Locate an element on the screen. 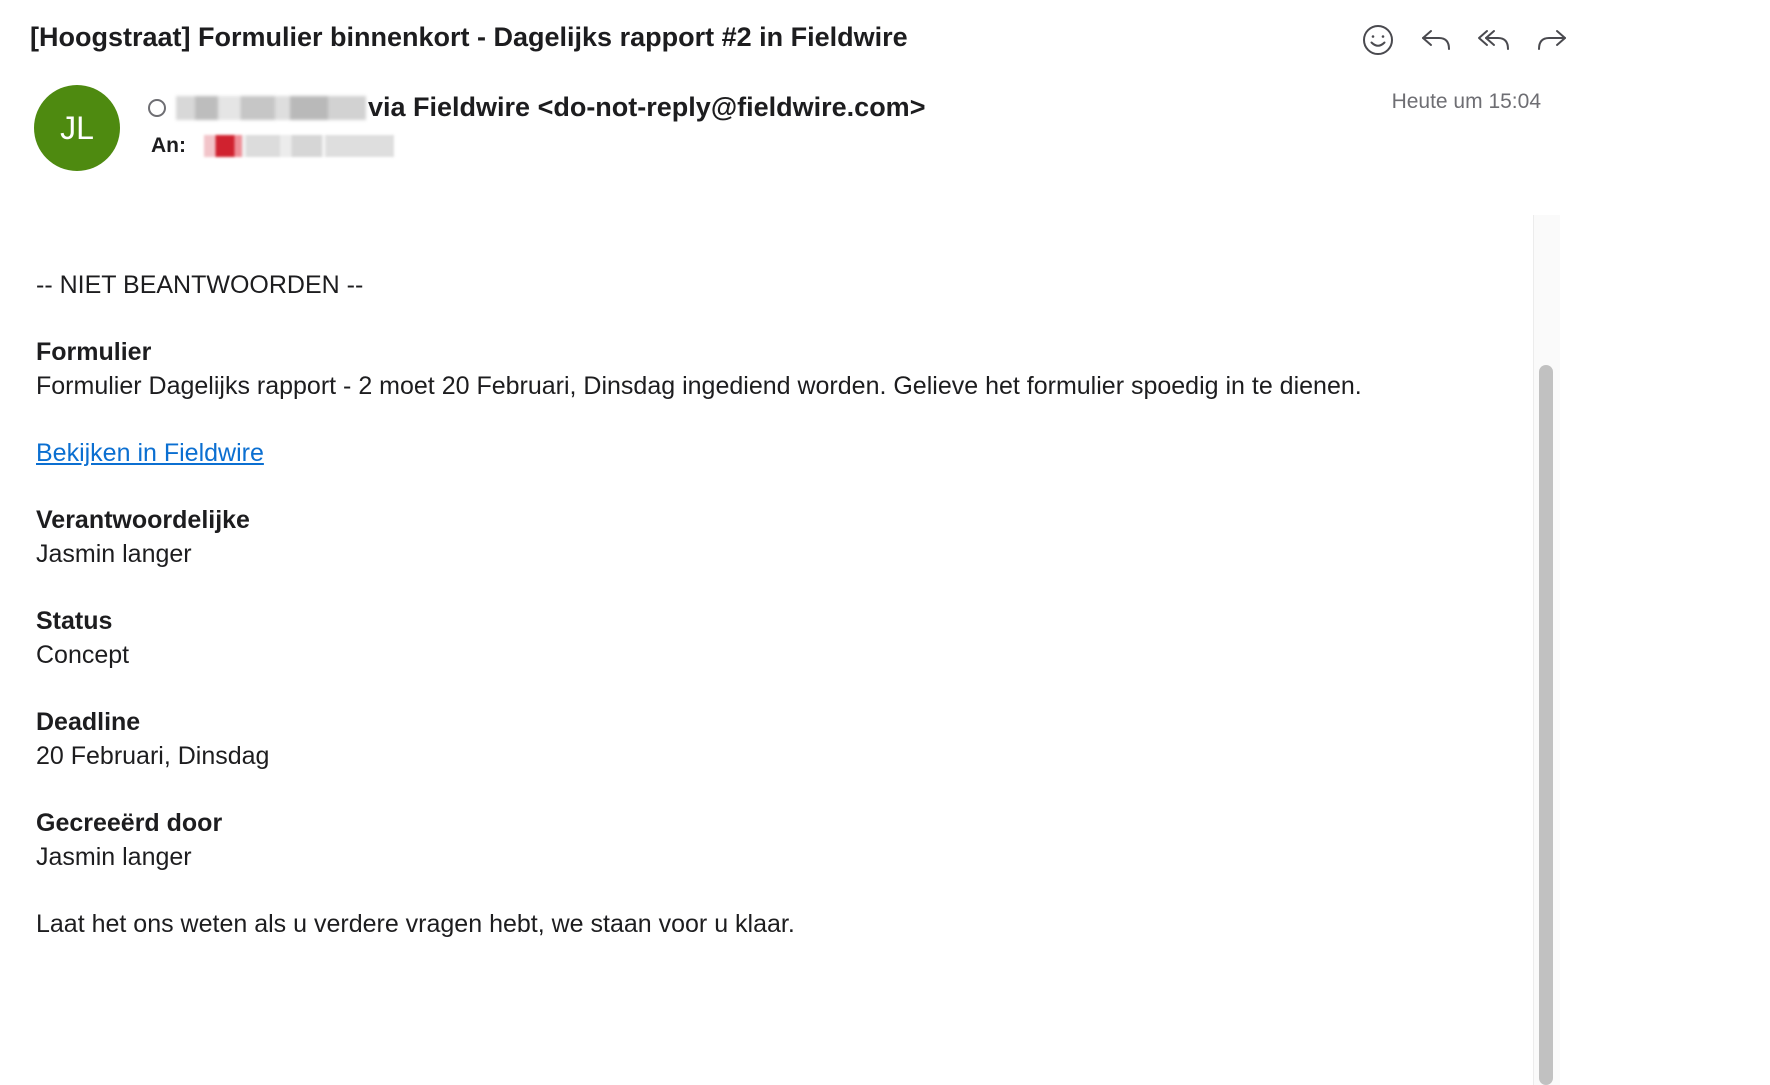  to-line: An: is located at coordinates (272, 146).